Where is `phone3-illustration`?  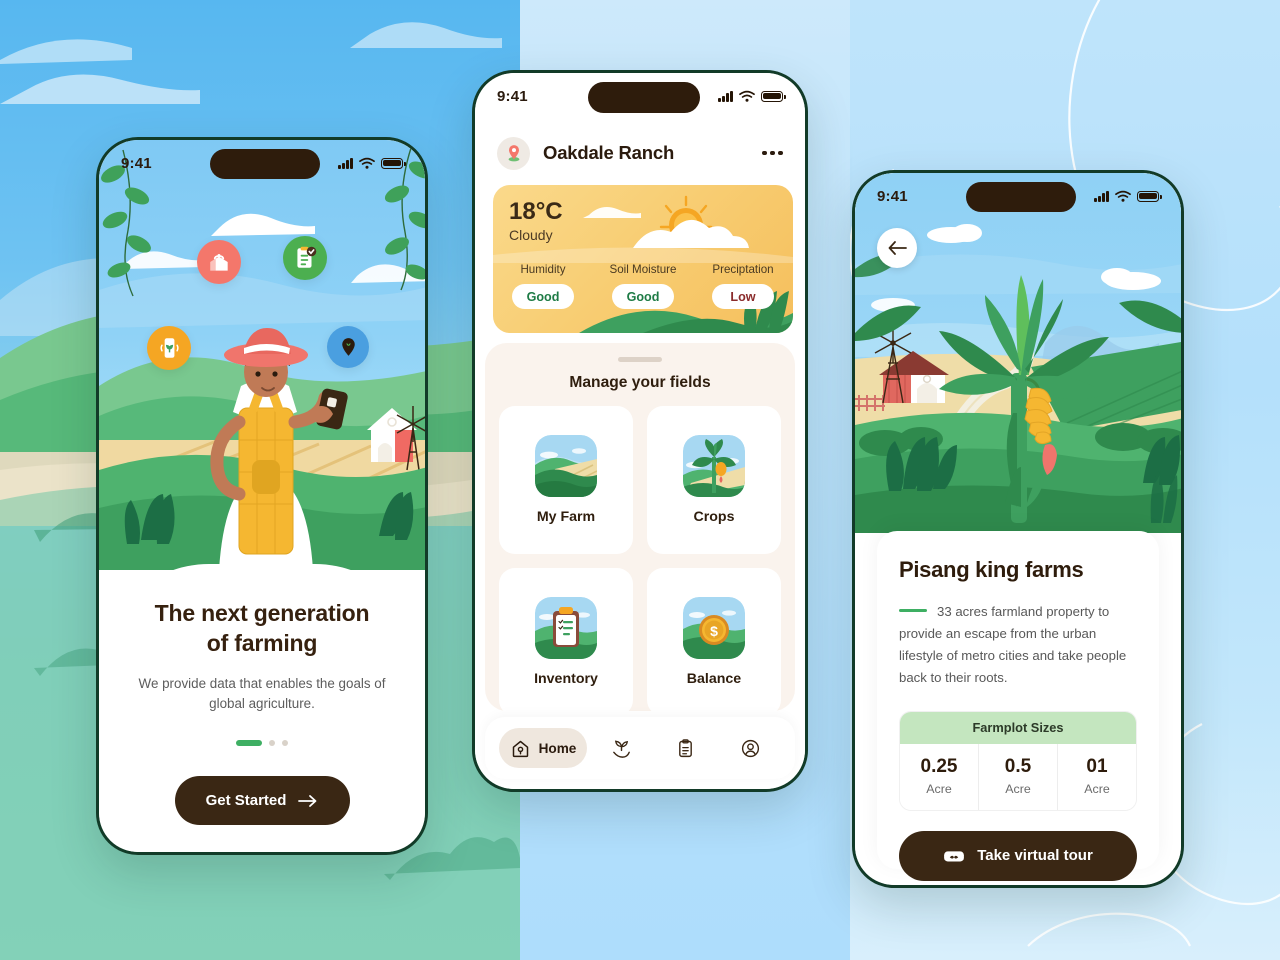
phone3-illustration is located at coordinates (1018, 353).